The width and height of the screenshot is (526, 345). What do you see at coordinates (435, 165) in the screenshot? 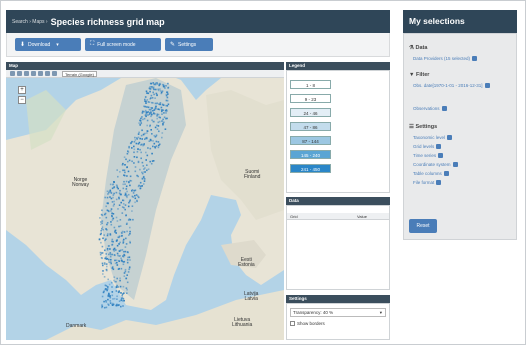
I see `settings-link: Coordinate system` at bounding box center [435, 165].